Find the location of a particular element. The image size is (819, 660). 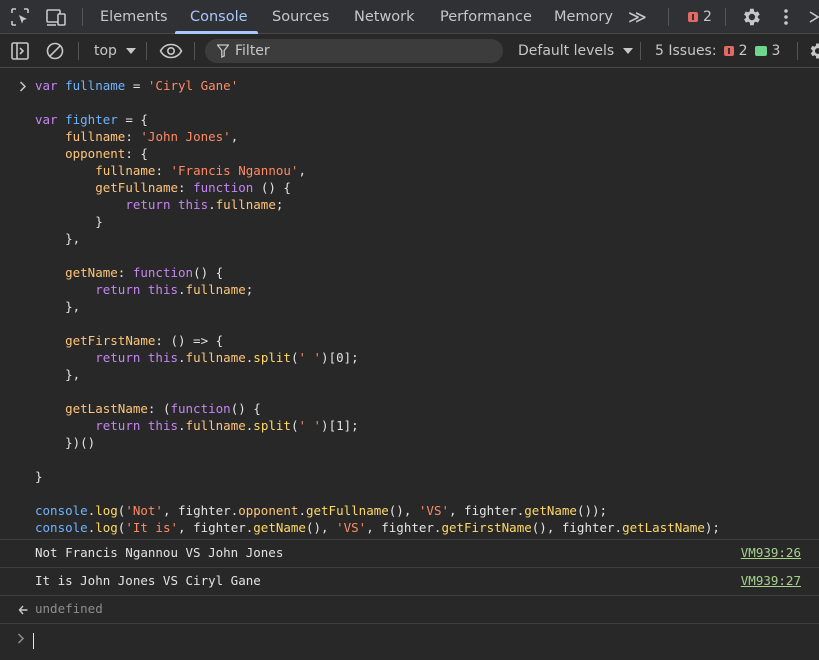

tab-performance: Performance is located at coordinates (486, 17).